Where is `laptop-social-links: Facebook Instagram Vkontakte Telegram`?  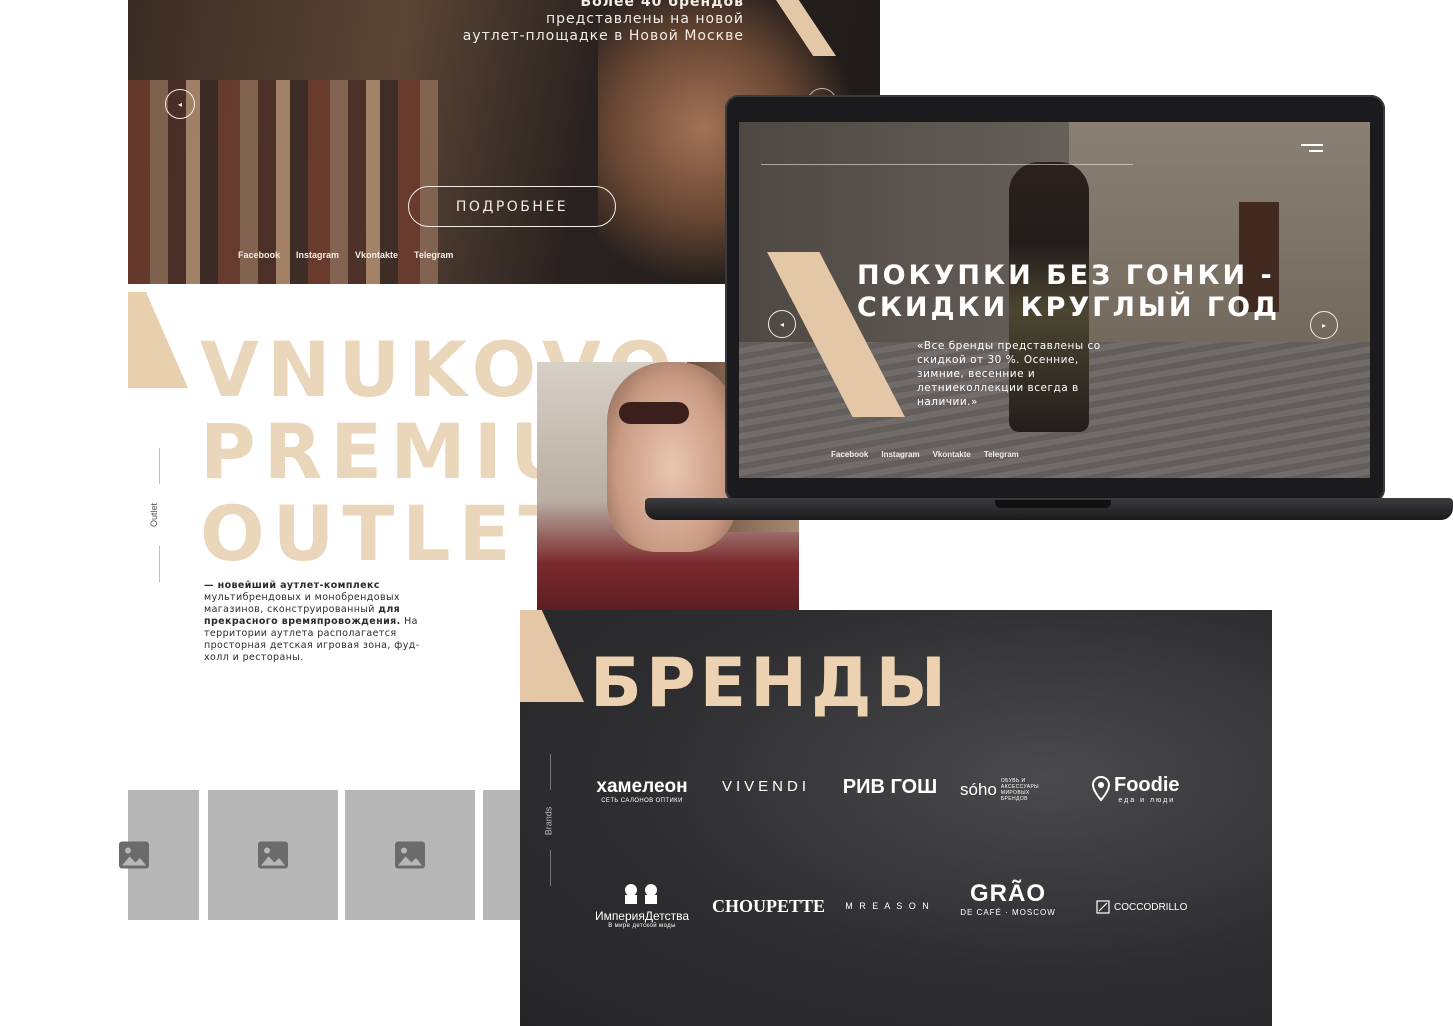 laptop-social-links: Facebook Instagram Vkontakte Telegram is located at coordinates (925, 454).